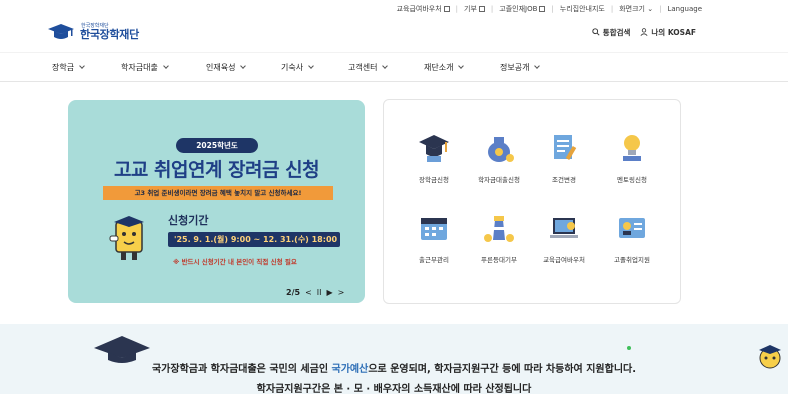  What do you see at coordinates (188, 220) in the screenshot?
I see `banner-period-label: 신청기간` at bounding box center [188, 220].